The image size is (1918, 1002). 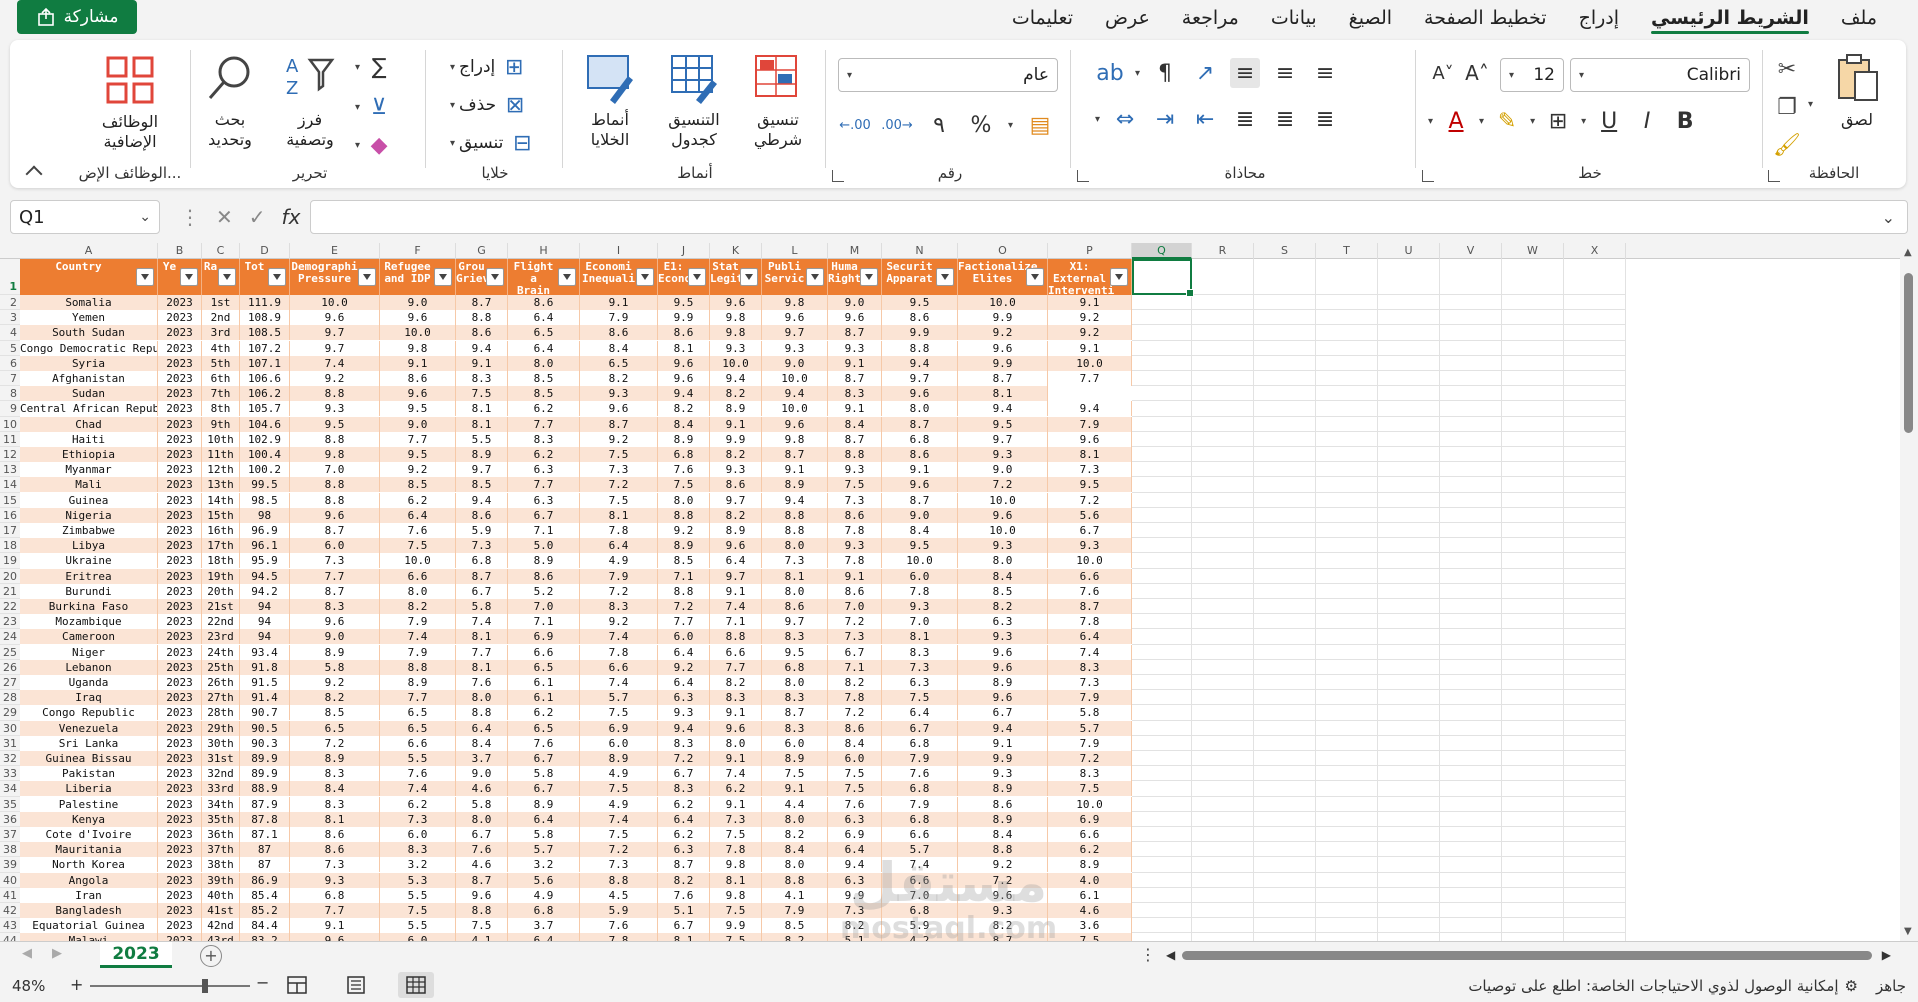 What do you see at coordinates (1003, 277) in the screenshot?
I see `table-header-cell: Factionalize Elites` at bounding box center [1003, 277].